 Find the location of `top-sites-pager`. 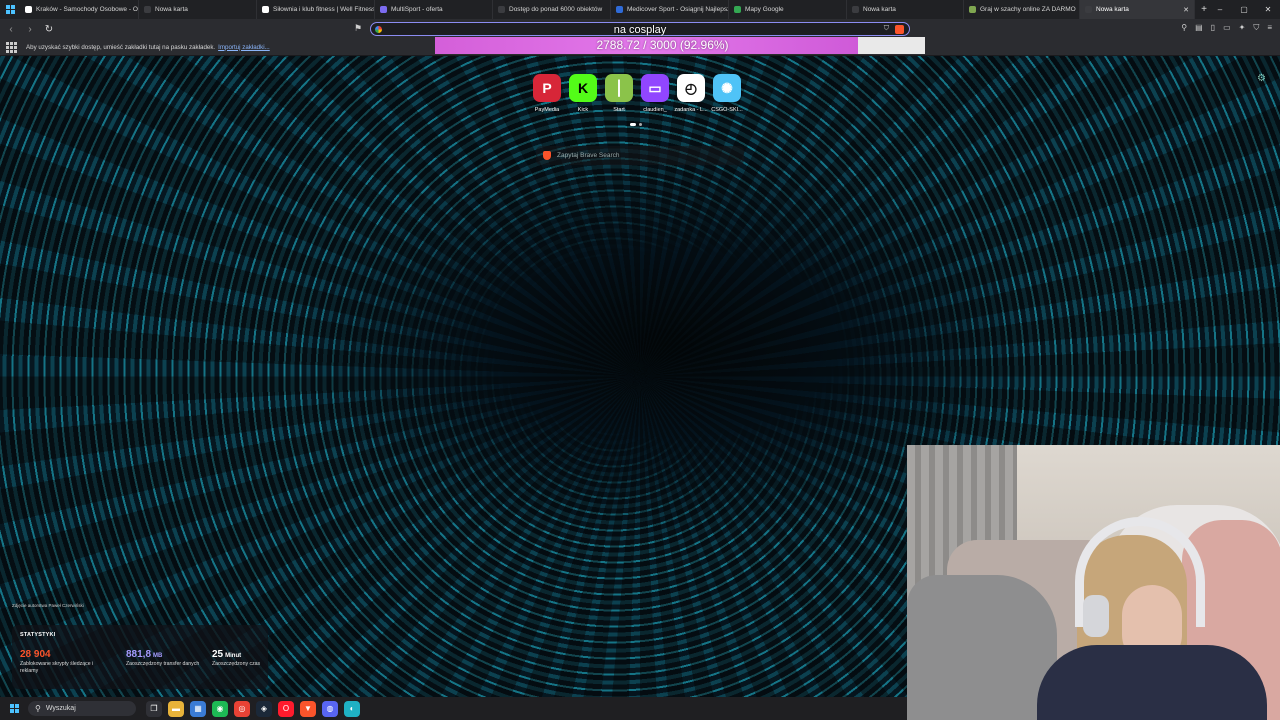

top-sites-pager is located at coordinates (636, 124).